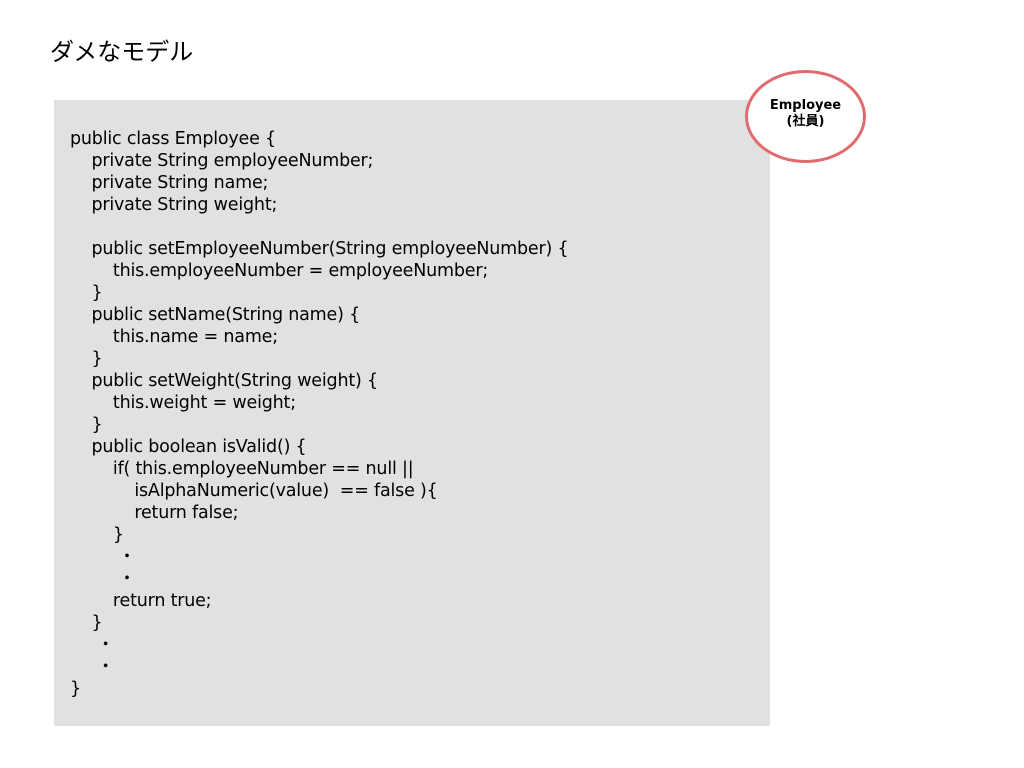 The height and width of the screenshot is (768, 1024). I want to click on code-line: if( this.employeeNumber == null ||, so click(242, 469).